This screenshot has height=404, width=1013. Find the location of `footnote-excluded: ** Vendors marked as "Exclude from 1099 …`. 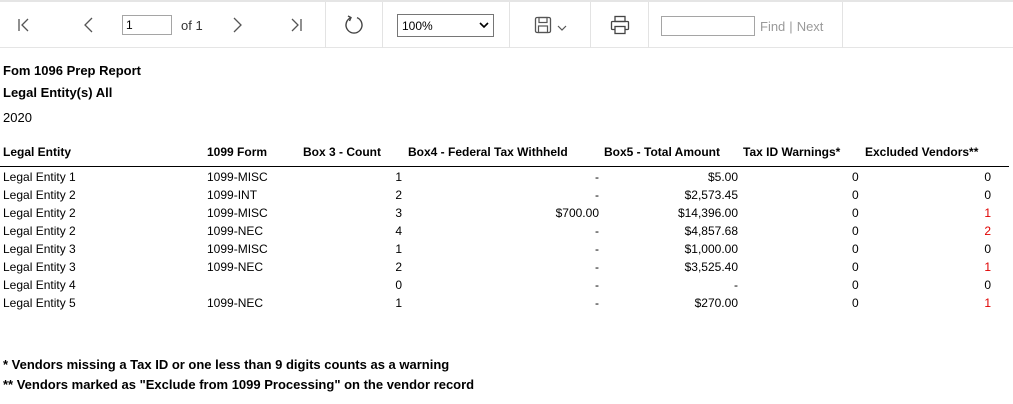

footnote-excluded: ** Vendors marked as "Exclude from 1099 … is located at coordinates (239, 384).